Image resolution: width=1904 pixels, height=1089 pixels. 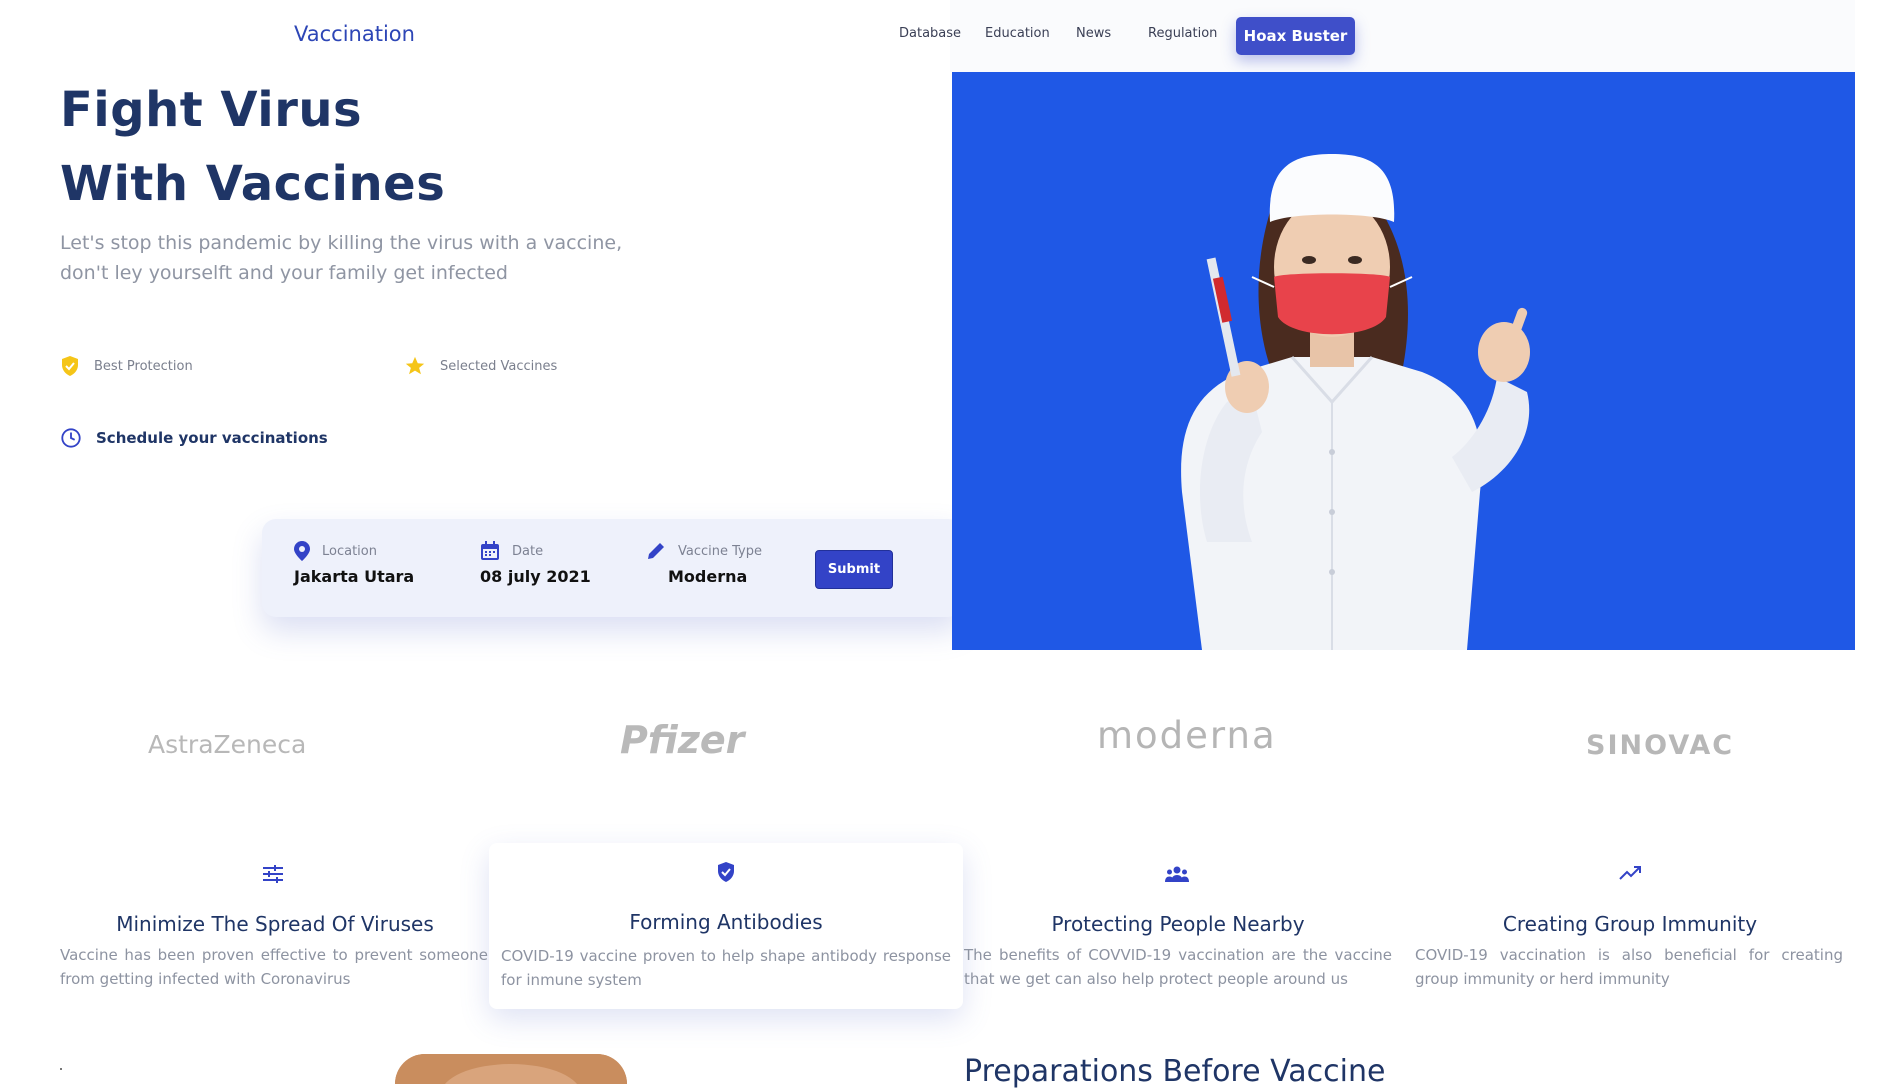 I want to click on nav-database: Database, so click(x=930, y=33).